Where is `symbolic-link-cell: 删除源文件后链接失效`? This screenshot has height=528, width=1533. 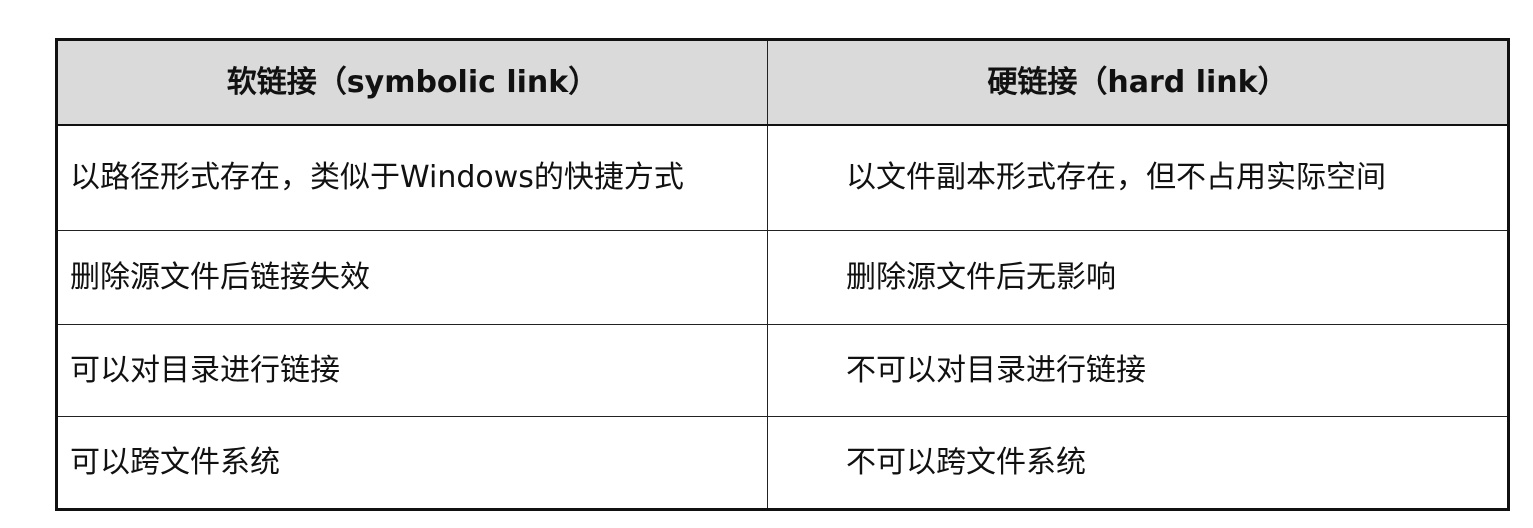
symbolic-link-cell: 删除源文件后链接失效 is located at coordinates (412, 277).